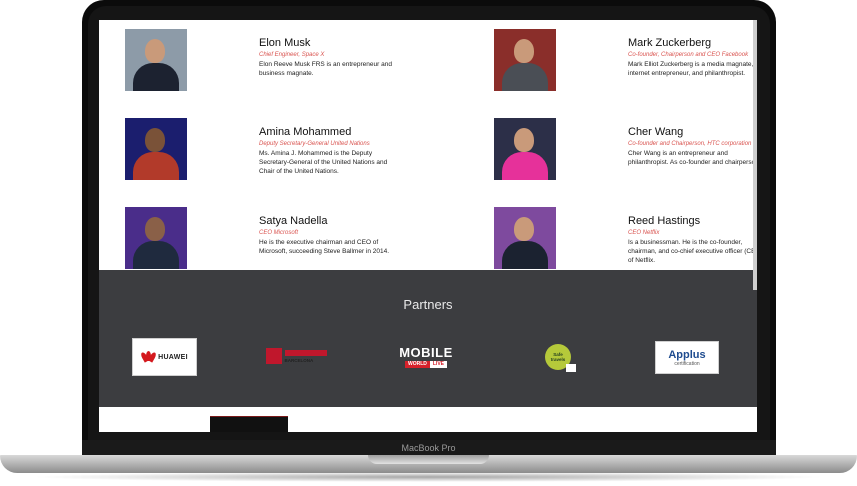 This screenshot has width=857, height=486. I want to click on speaker-name: Amina Mohammed, so click(305, 132).